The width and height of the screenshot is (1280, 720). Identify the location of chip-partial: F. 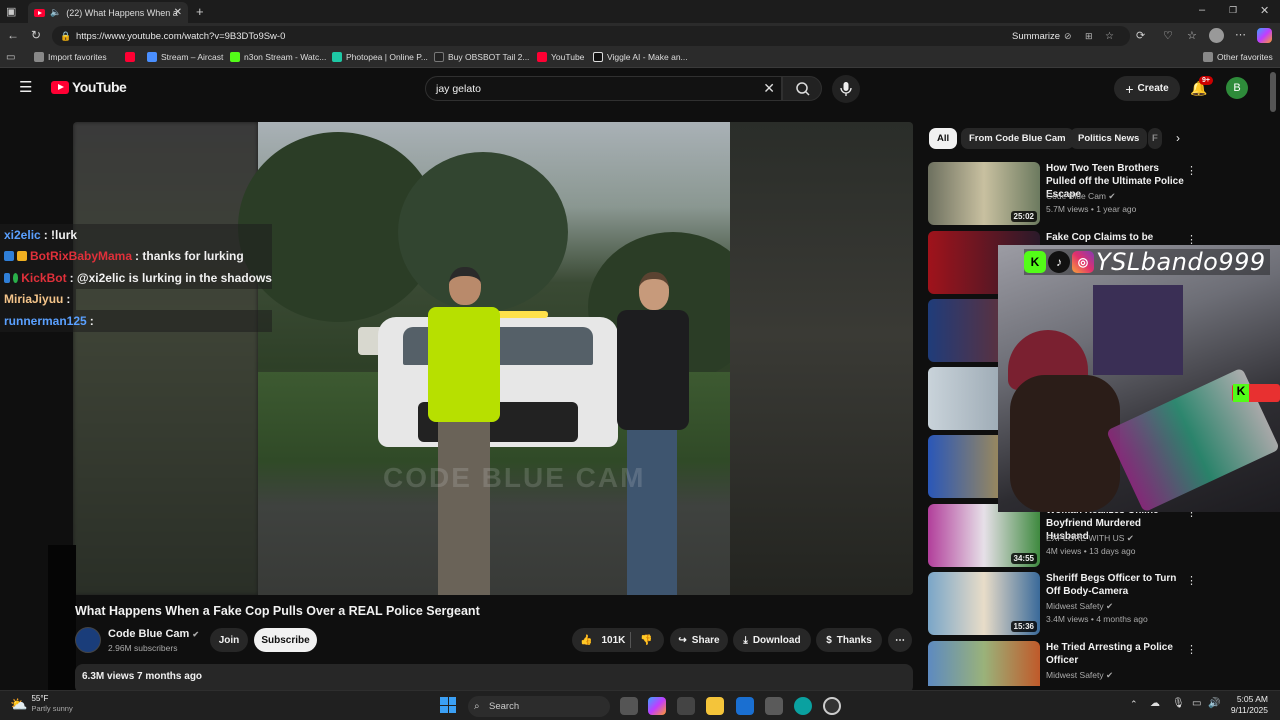
(1155, 138).